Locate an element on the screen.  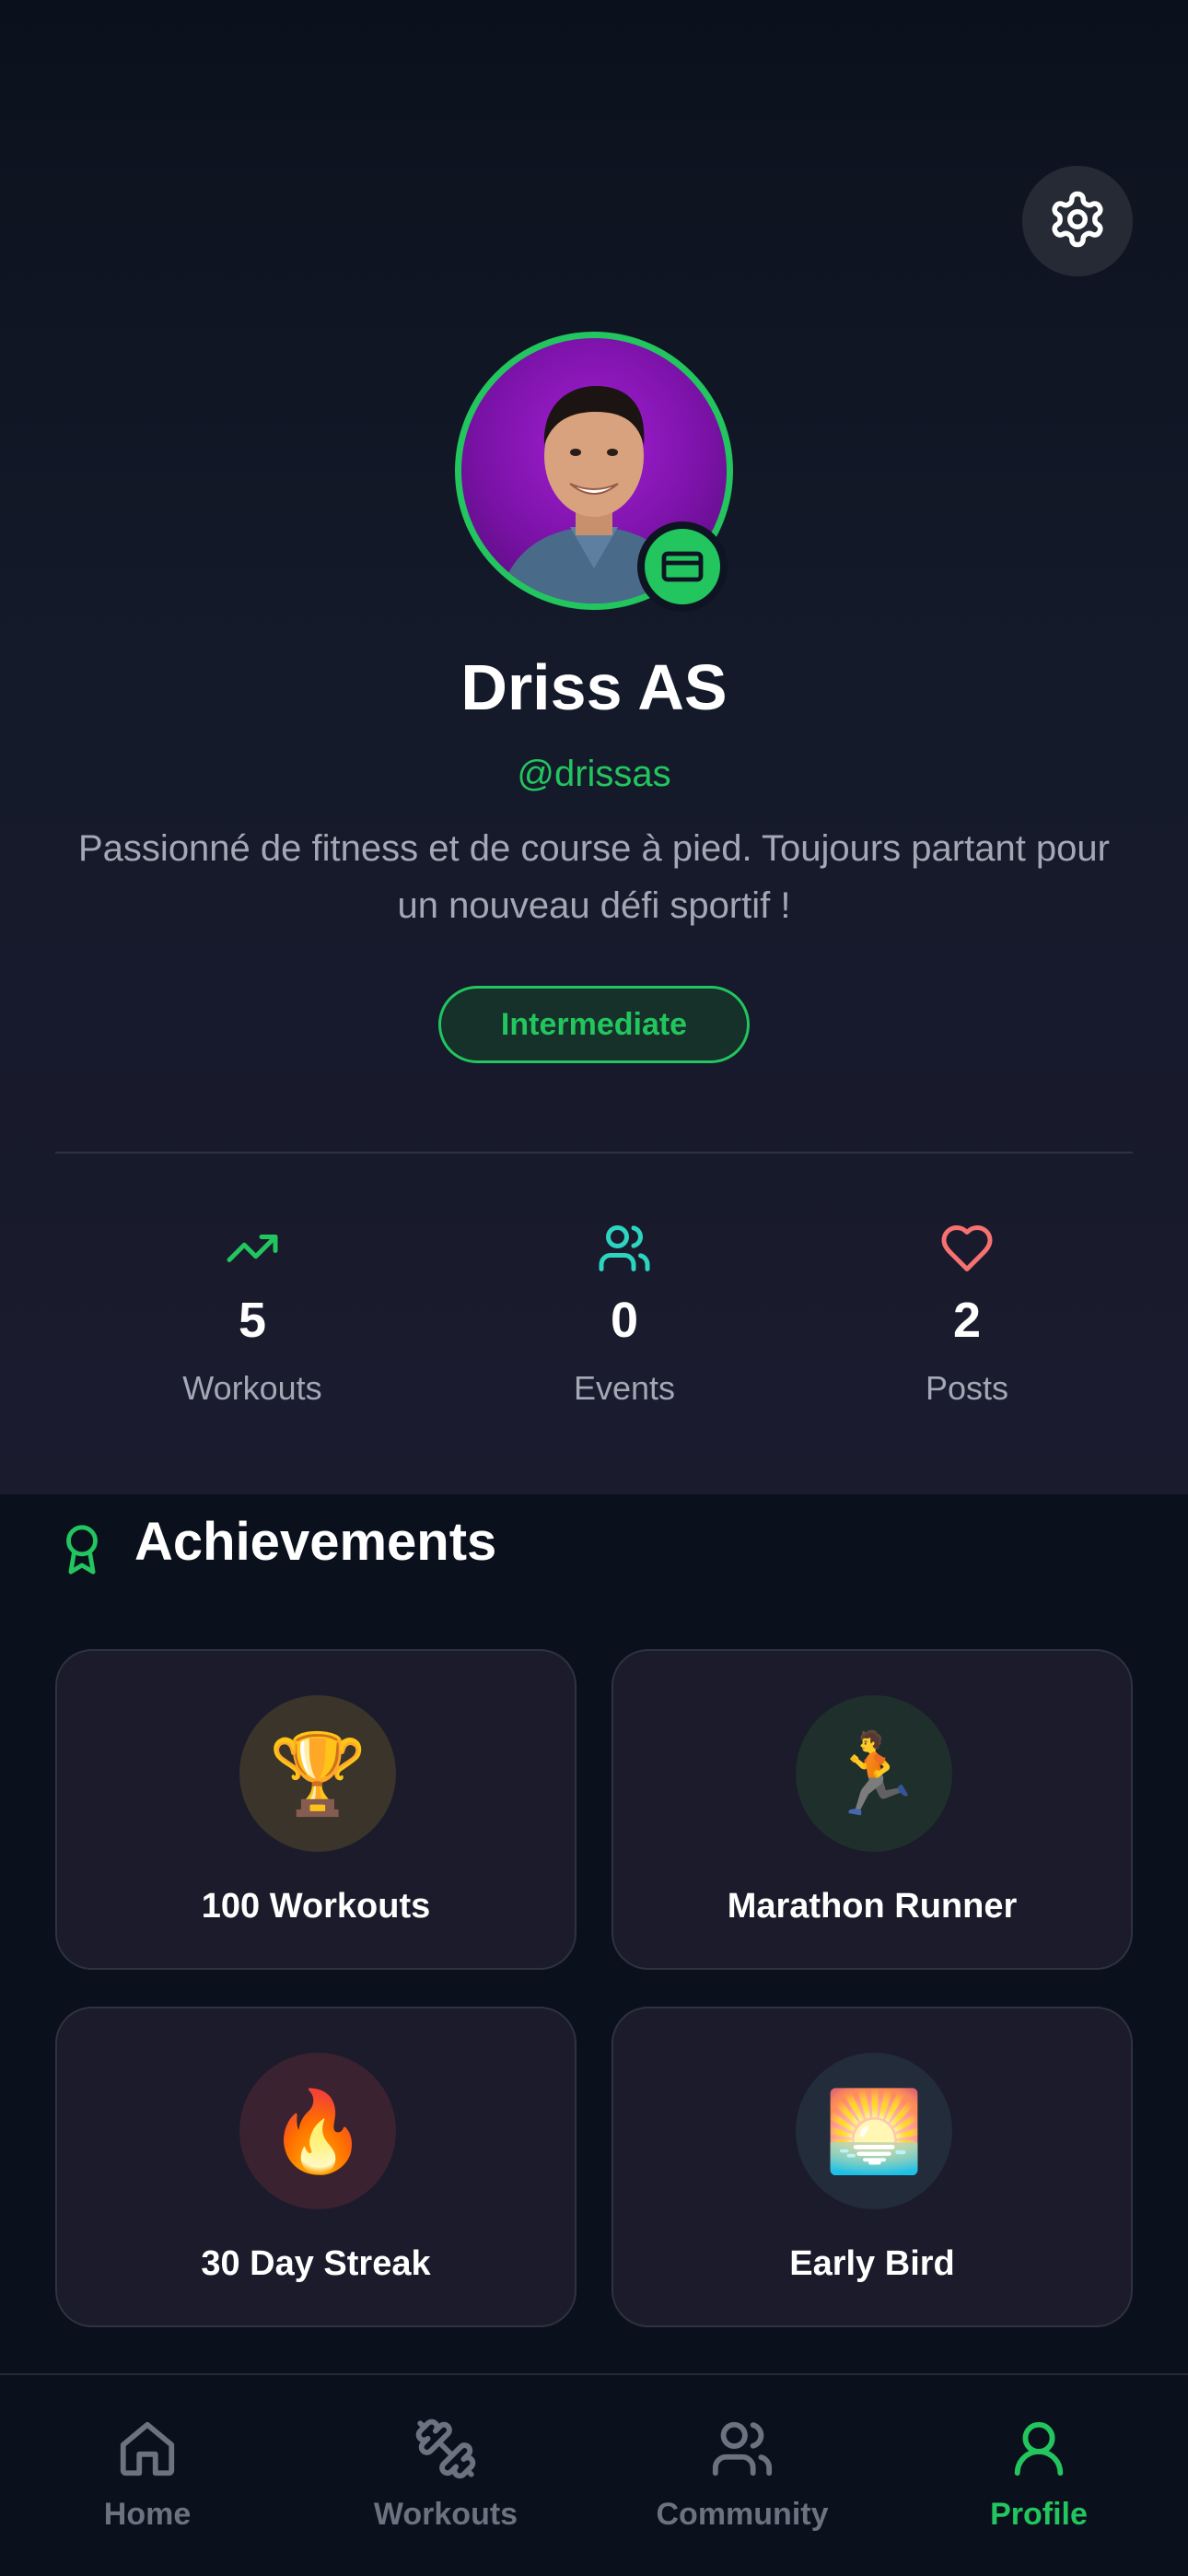
stat-label: Workouts is located at coordinates (252, 1388).